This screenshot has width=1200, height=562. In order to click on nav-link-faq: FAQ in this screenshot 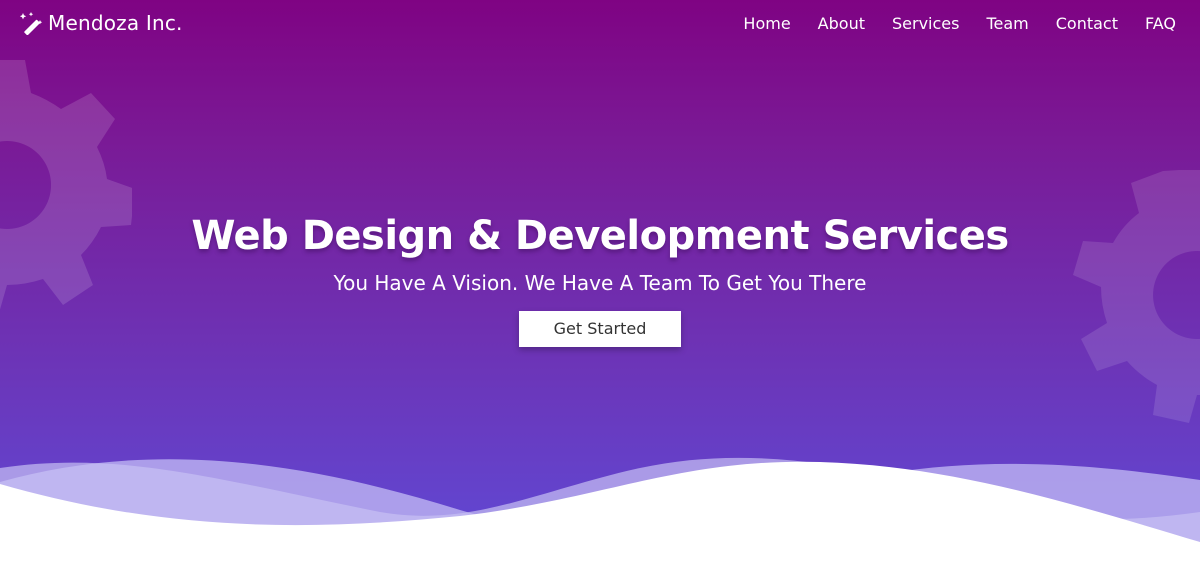, I will do `click(1160, 24)`.